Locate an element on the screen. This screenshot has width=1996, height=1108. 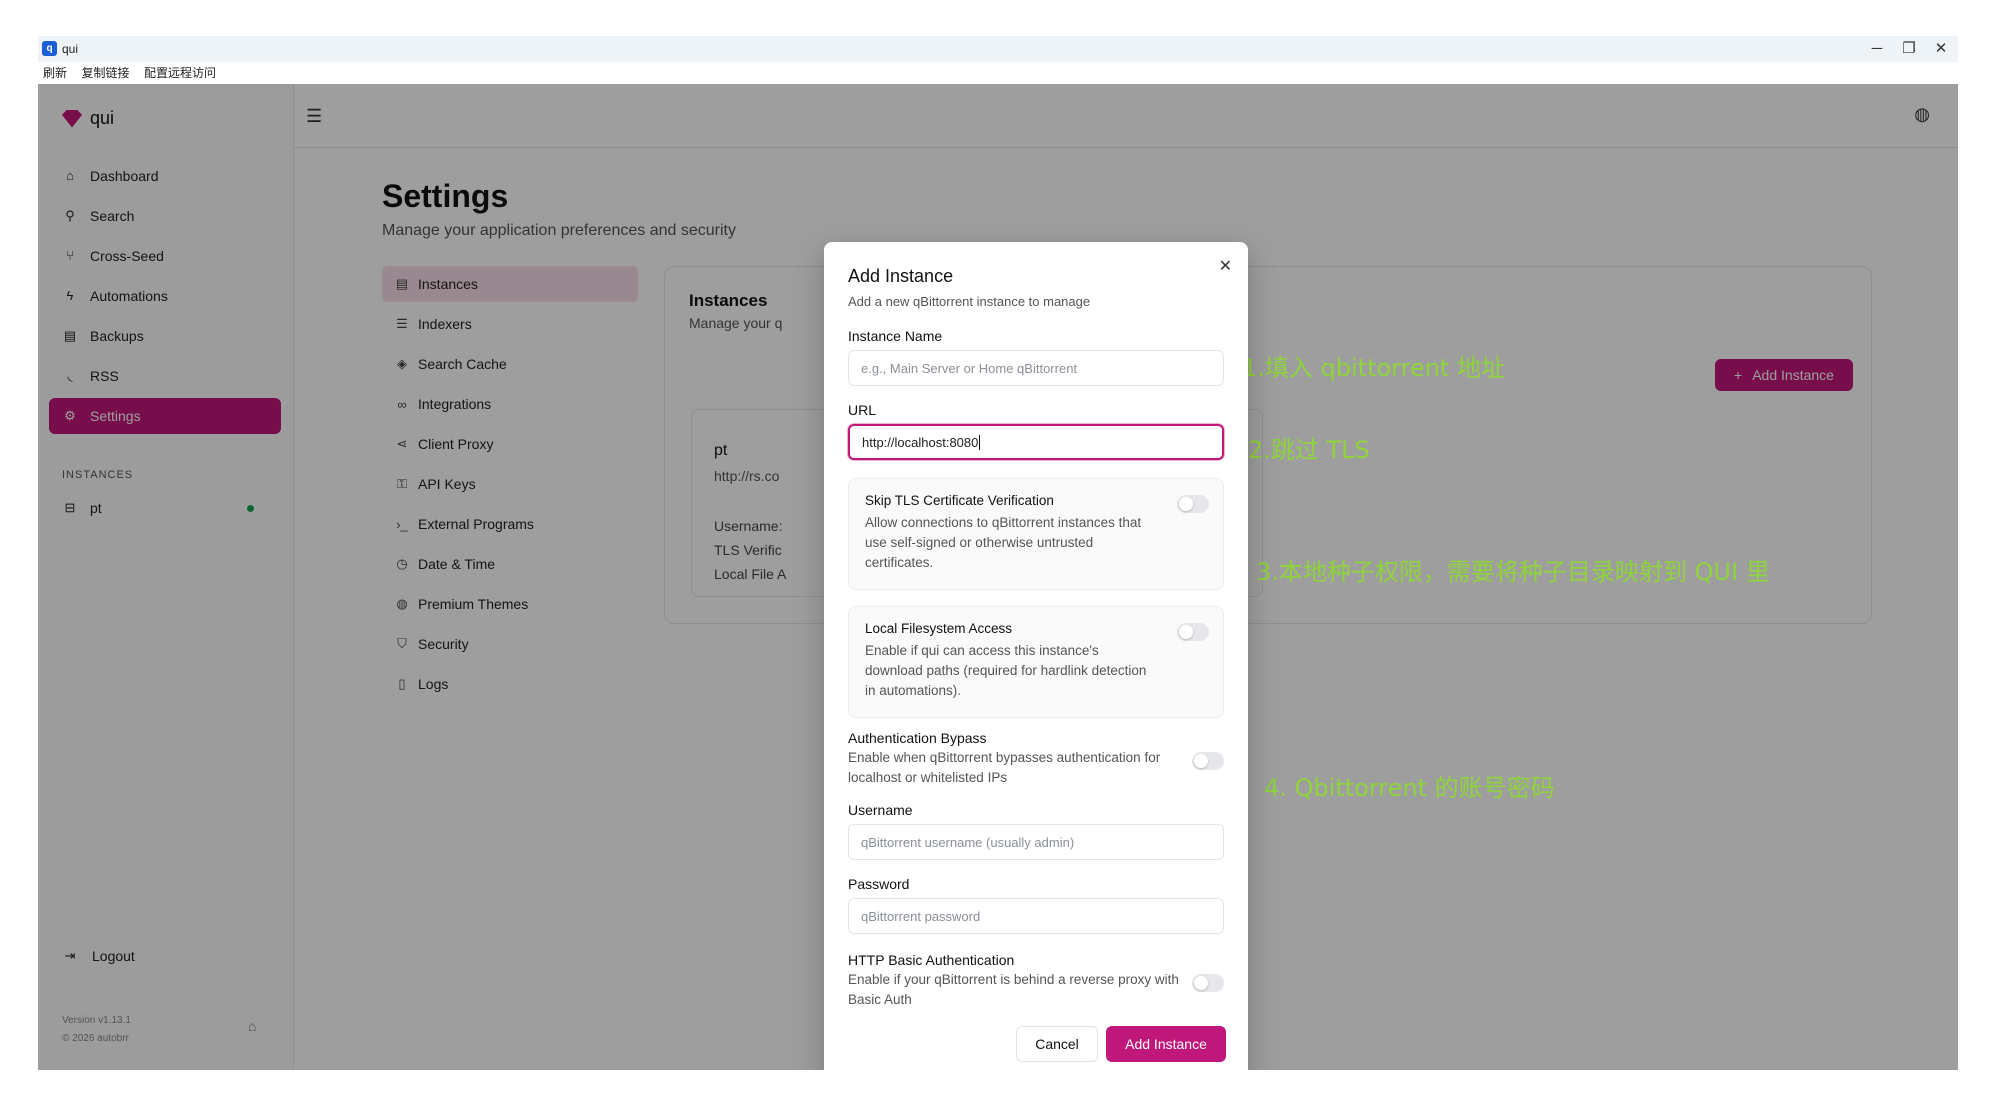
cancel-button: Cancel is located at coordinates (1057, 1044).